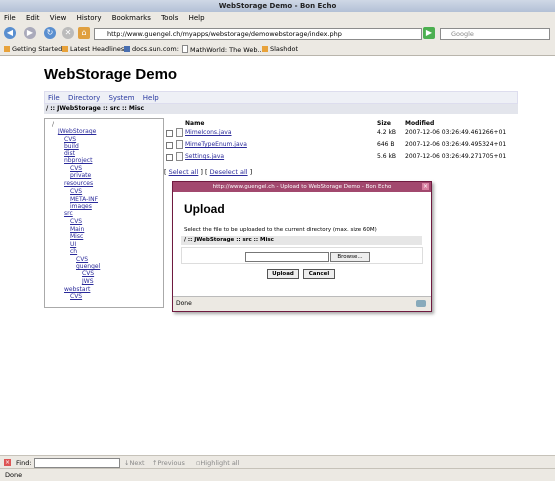 This screenshot has width=555, height=481. What do you see at coordinates (185, 49) in the screenshot?
I see `page-icon` at bounding box center [185, 49].